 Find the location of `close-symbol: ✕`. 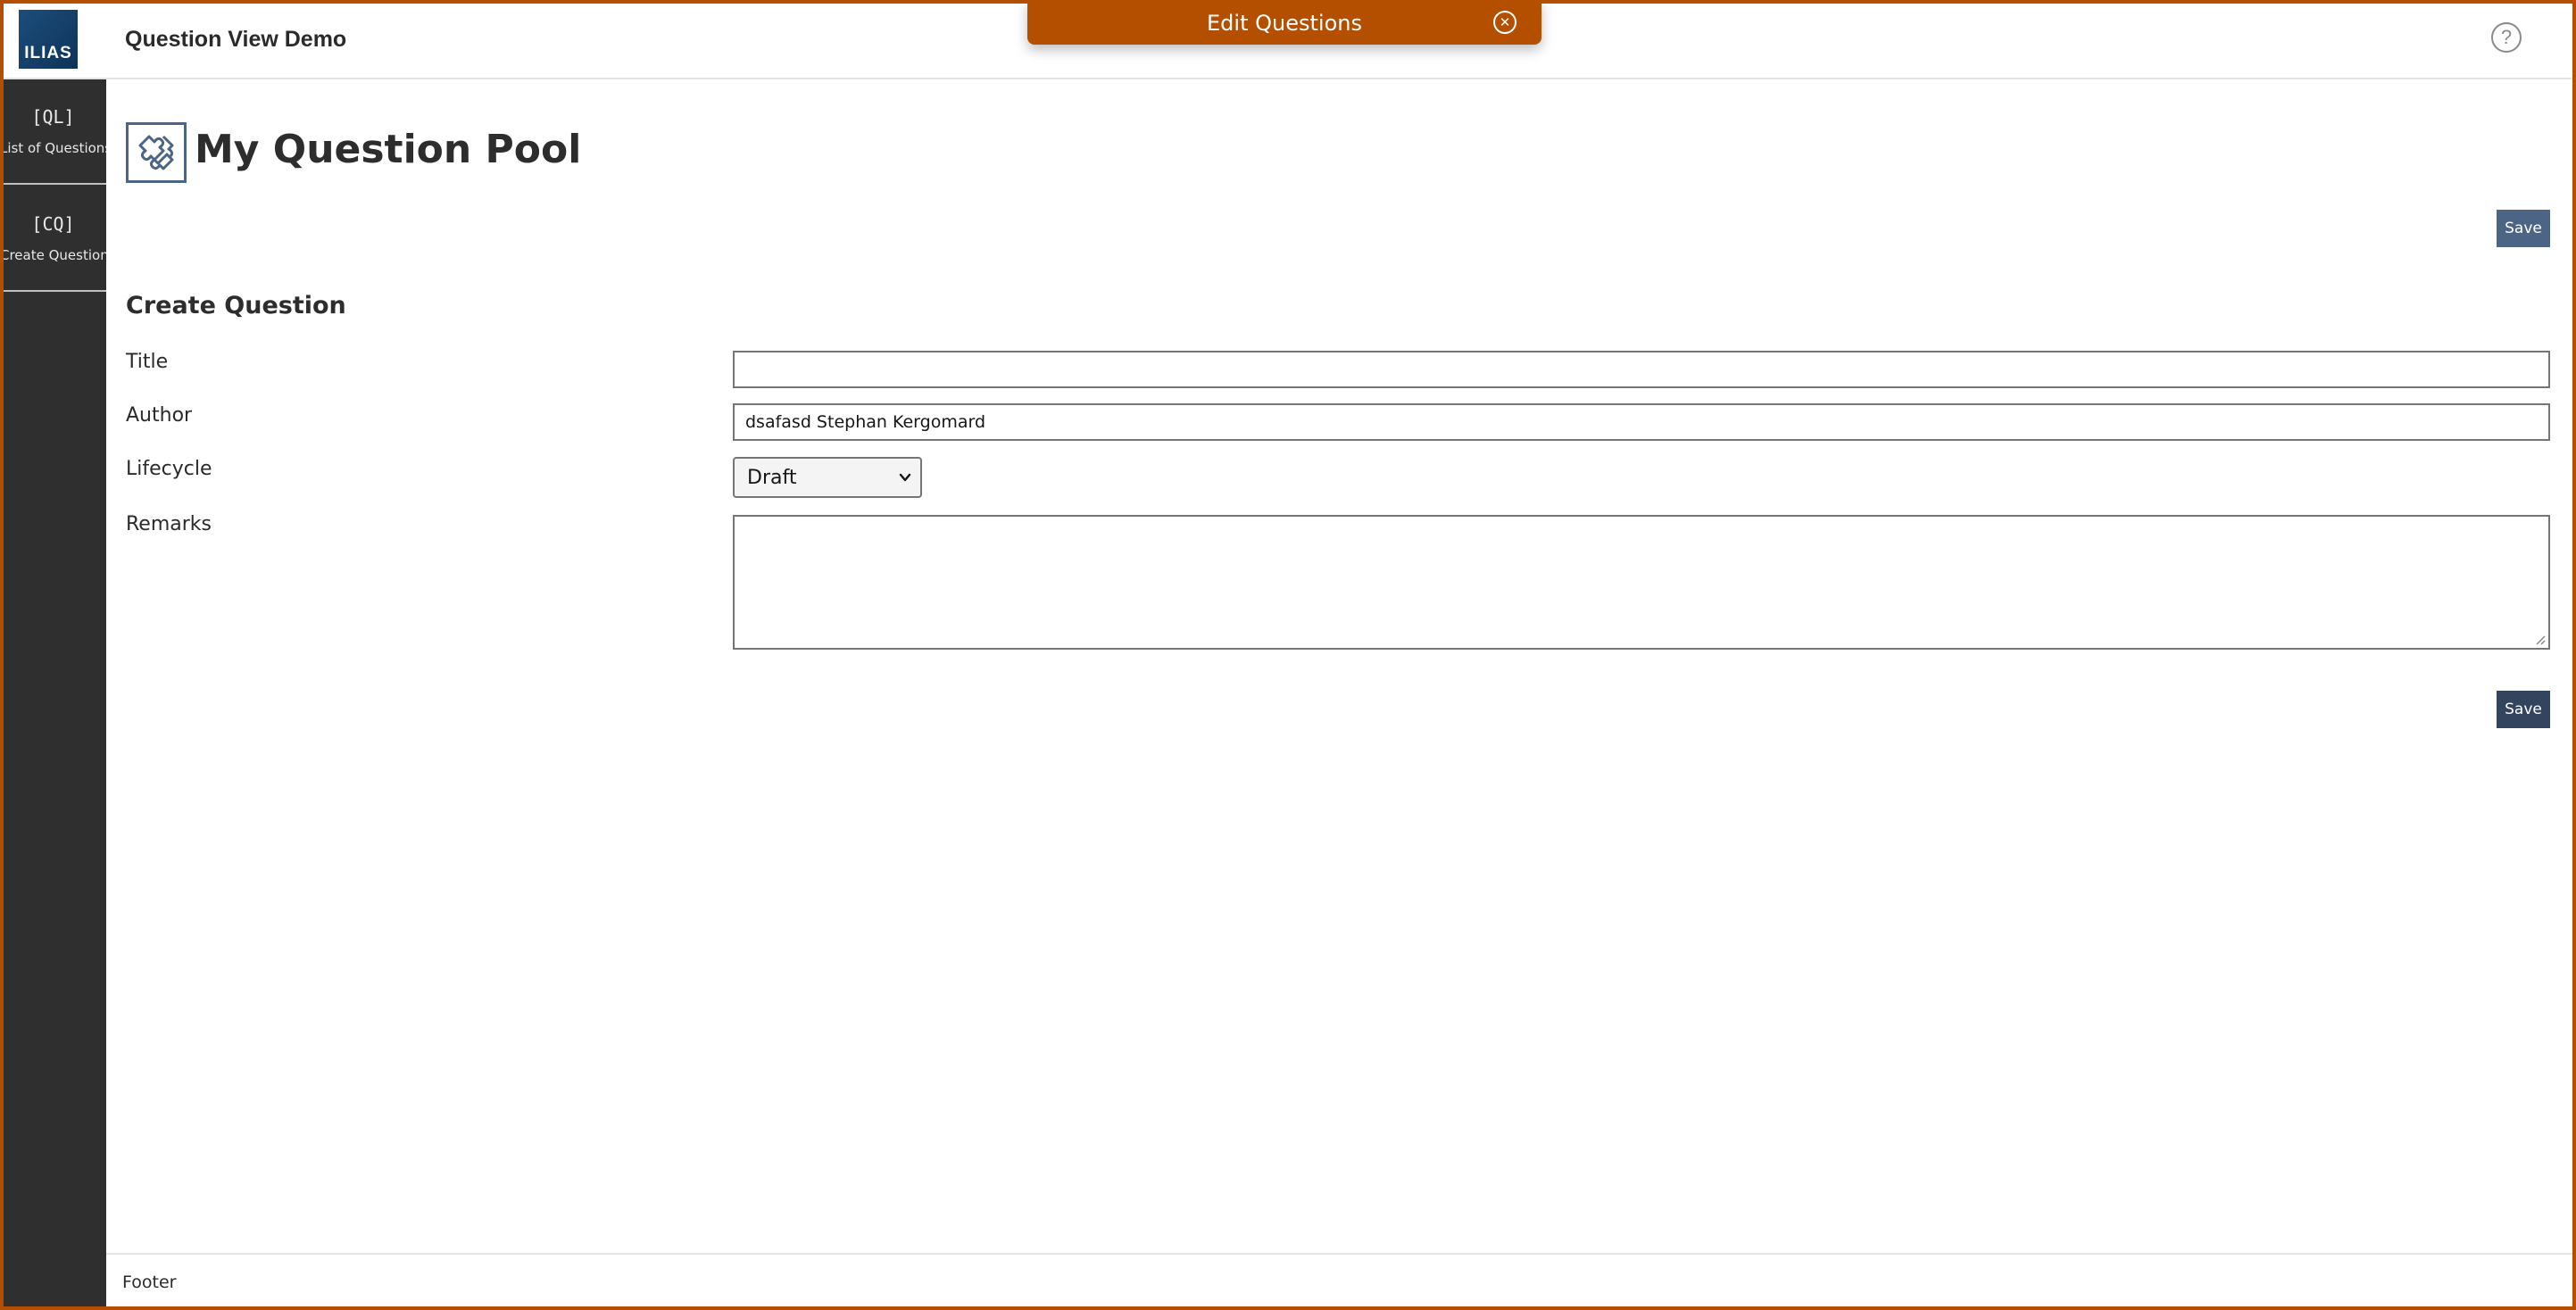

close-symbol: ✕ is located at coordinates (1505, 21).